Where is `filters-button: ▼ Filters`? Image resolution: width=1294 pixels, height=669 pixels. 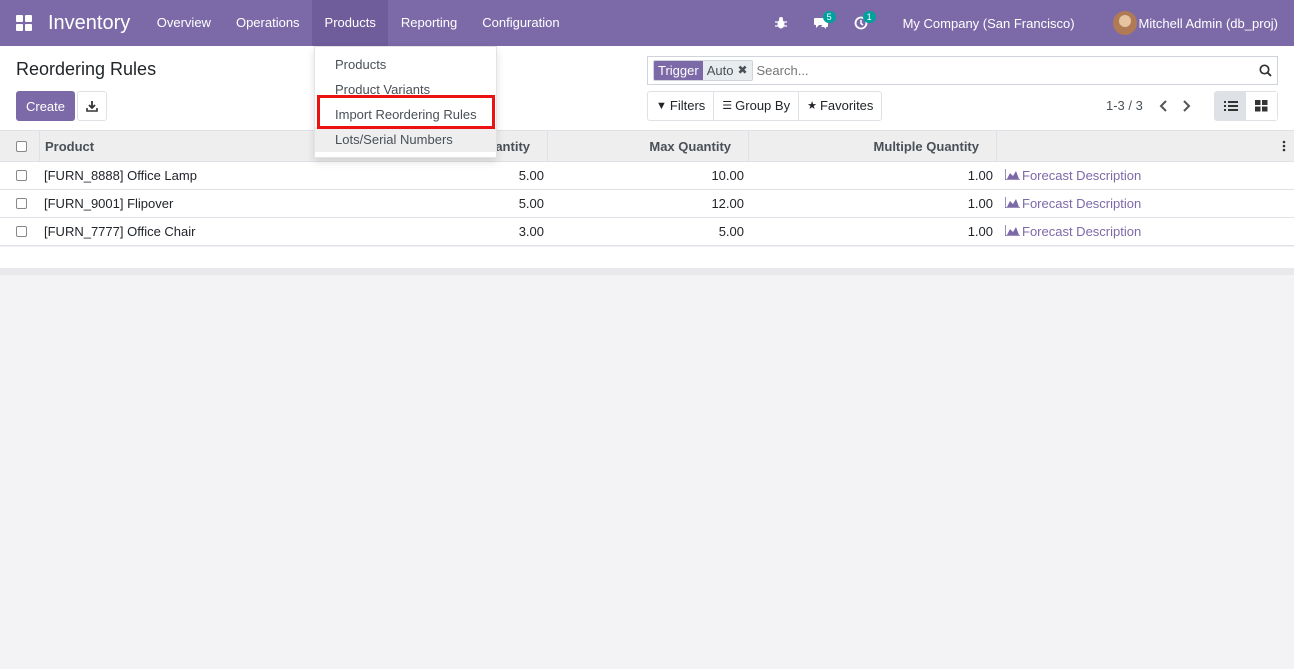
filters-button: ▼ Filters is located at coordinates (681, 106).